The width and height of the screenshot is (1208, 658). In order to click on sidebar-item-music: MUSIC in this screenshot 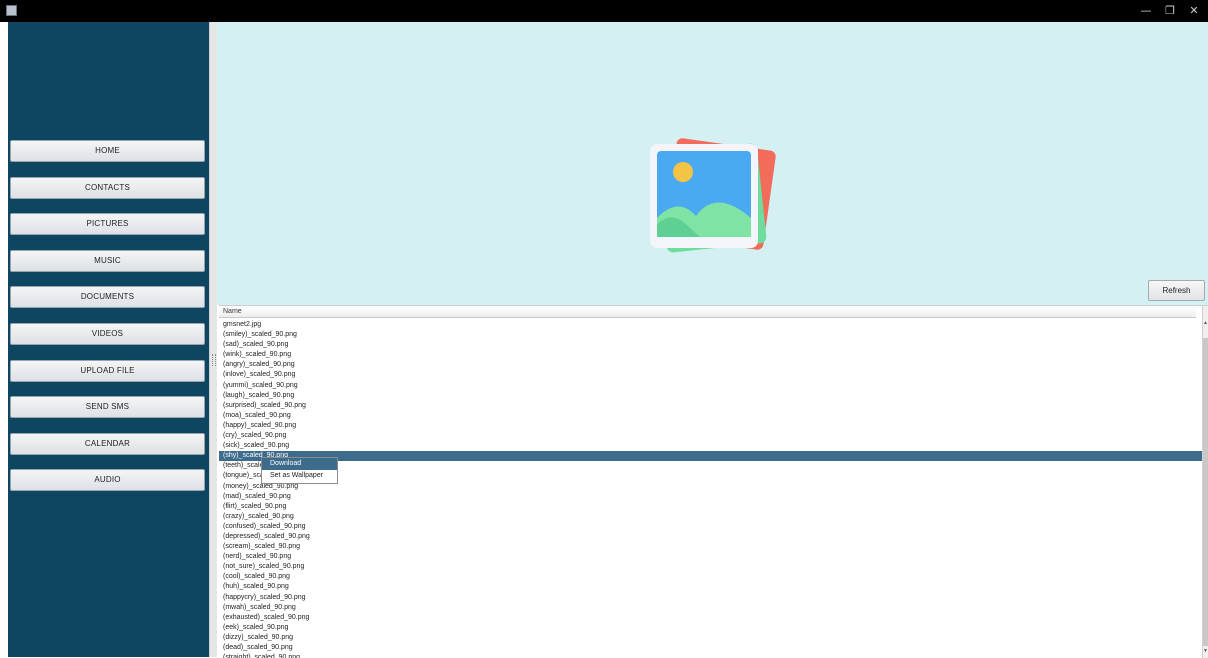, I will do `click(107, 261)`.